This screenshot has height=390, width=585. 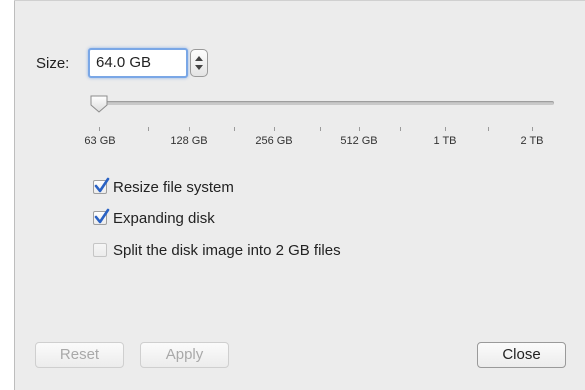 I want to click on expanding-disk-option: Expanding disk, so click(x=154, y=217).